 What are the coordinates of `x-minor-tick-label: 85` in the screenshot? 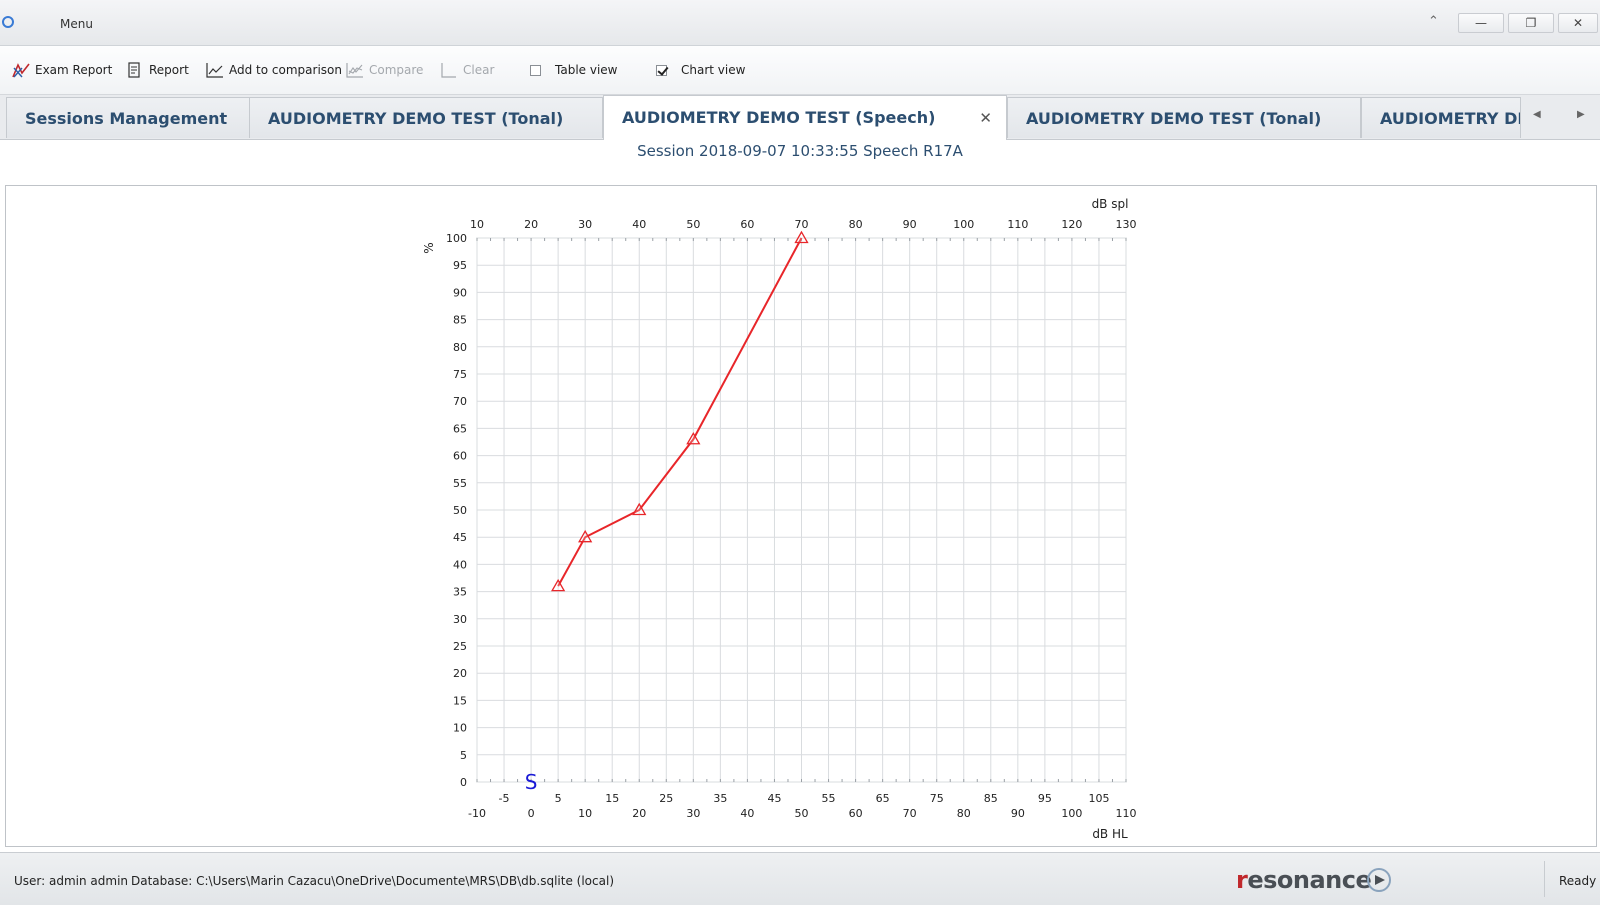 It's located at (991, 798).